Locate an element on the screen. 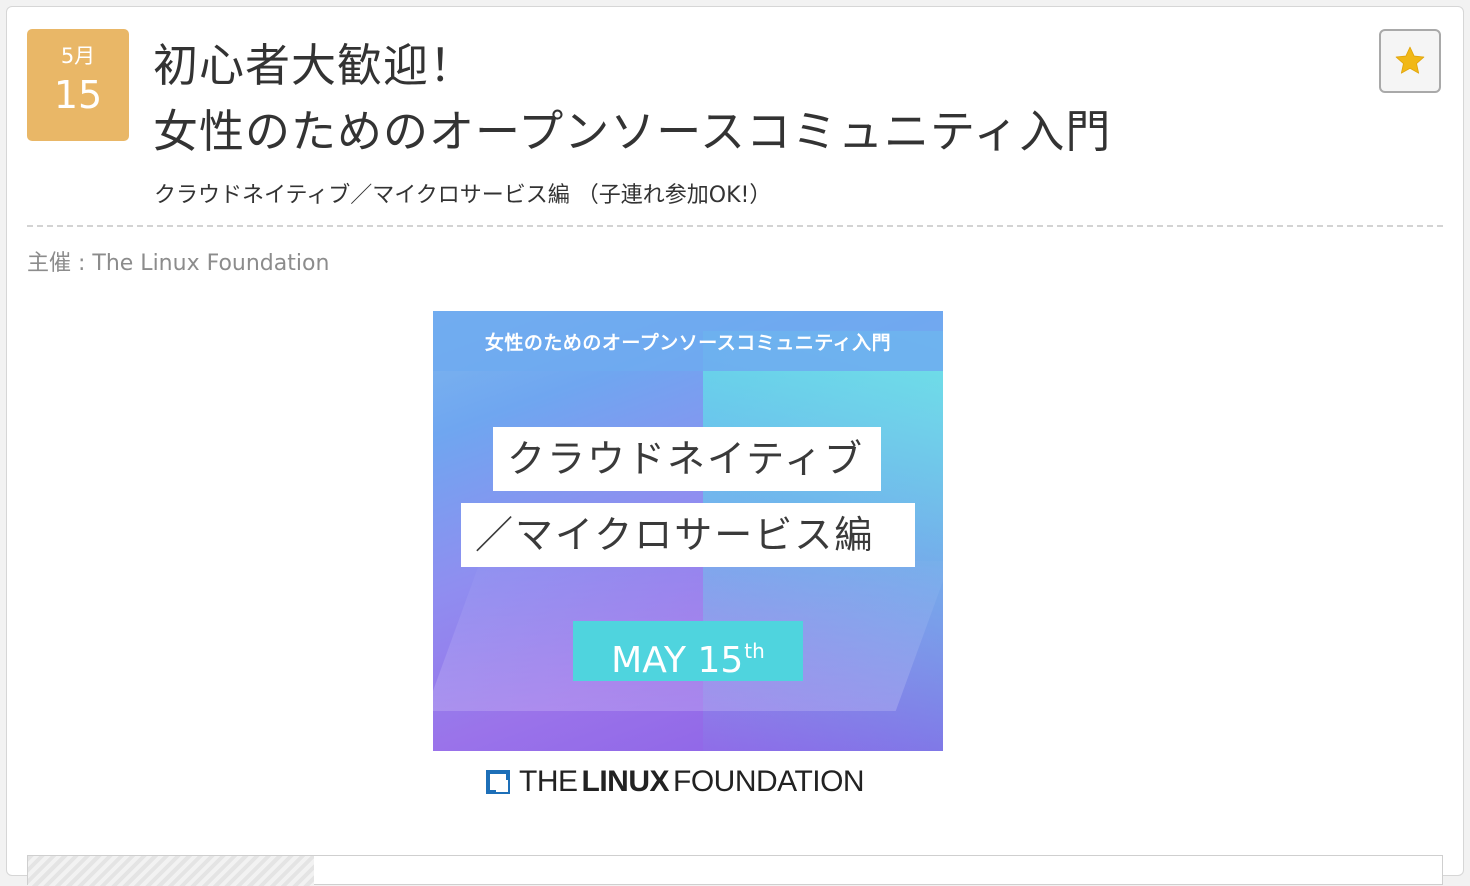  banner-line1: クラウドネイティブ is located at coordinates (687, 459).